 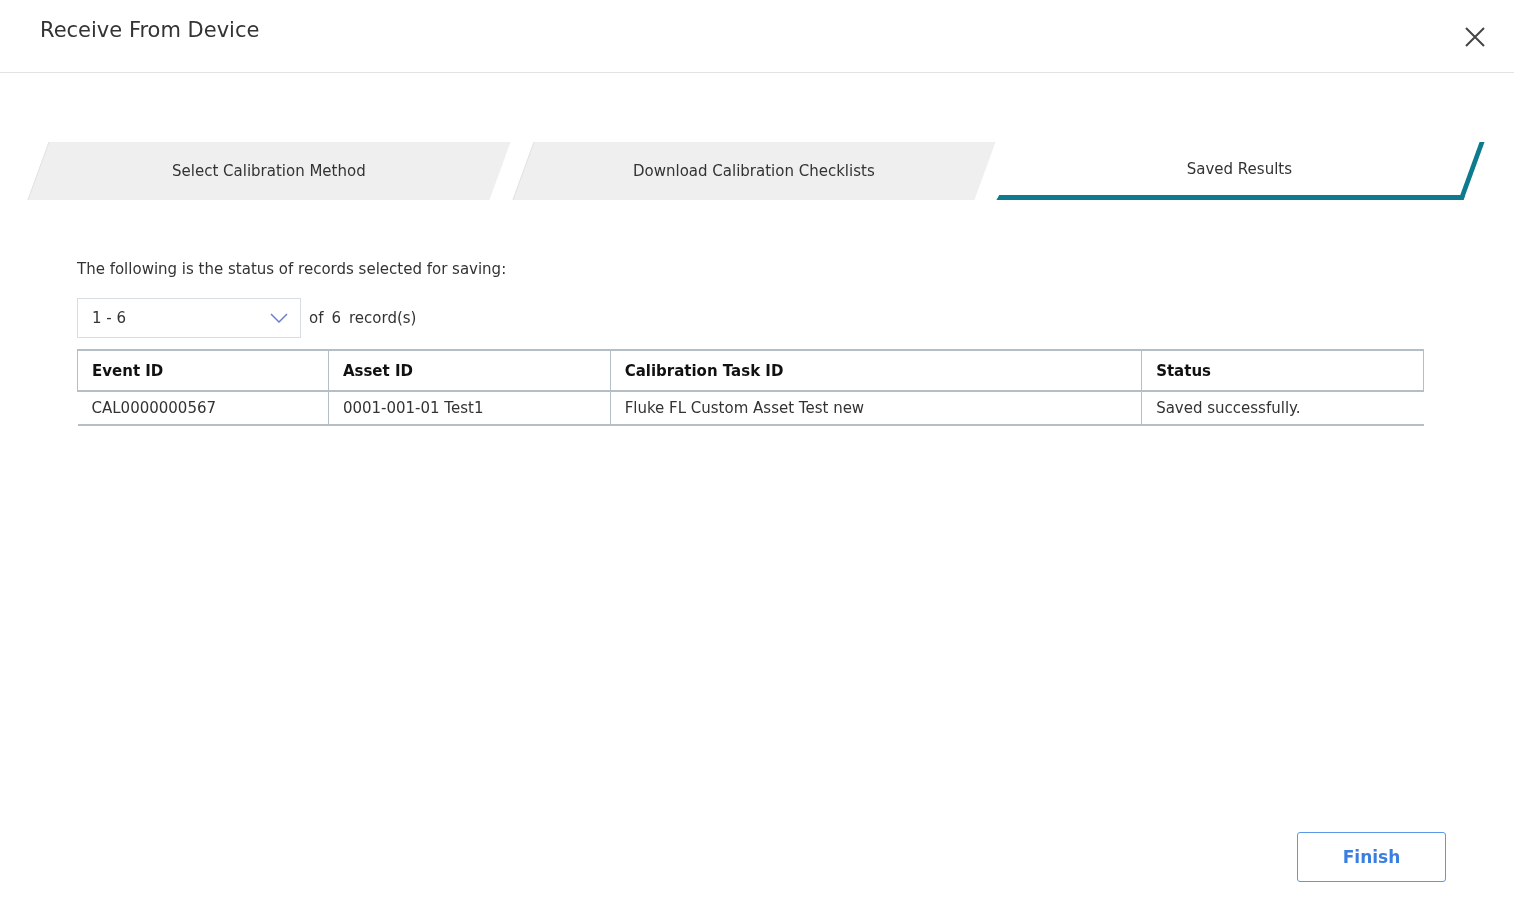 I want to click on step-tab: Saved Results, so click(x=1240, y=171).